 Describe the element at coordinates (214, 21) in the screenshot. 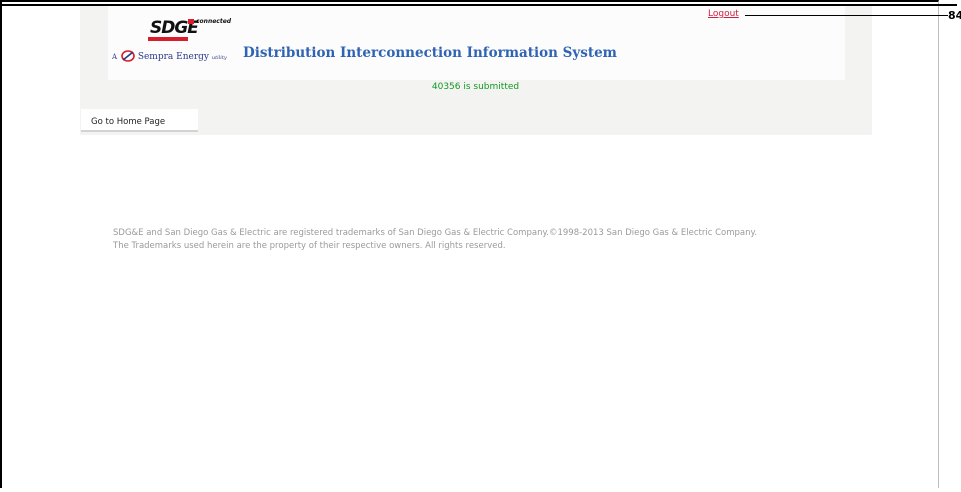

I see `logo-tag-text: connected` at that location.